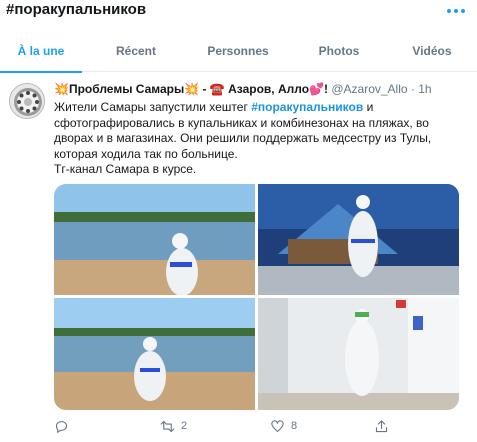  What do you see at coordinates (167, 426) in the screenshot?
I see `retweet-icon` at bounding box center [167, 426].